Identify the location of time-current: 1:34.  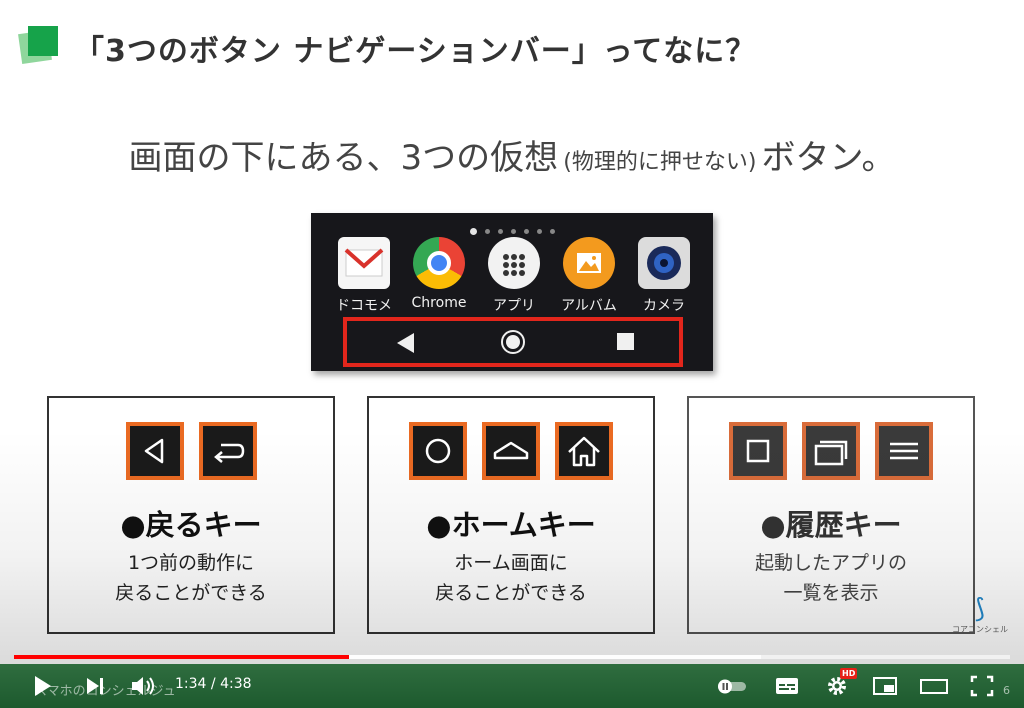
(191, 684).